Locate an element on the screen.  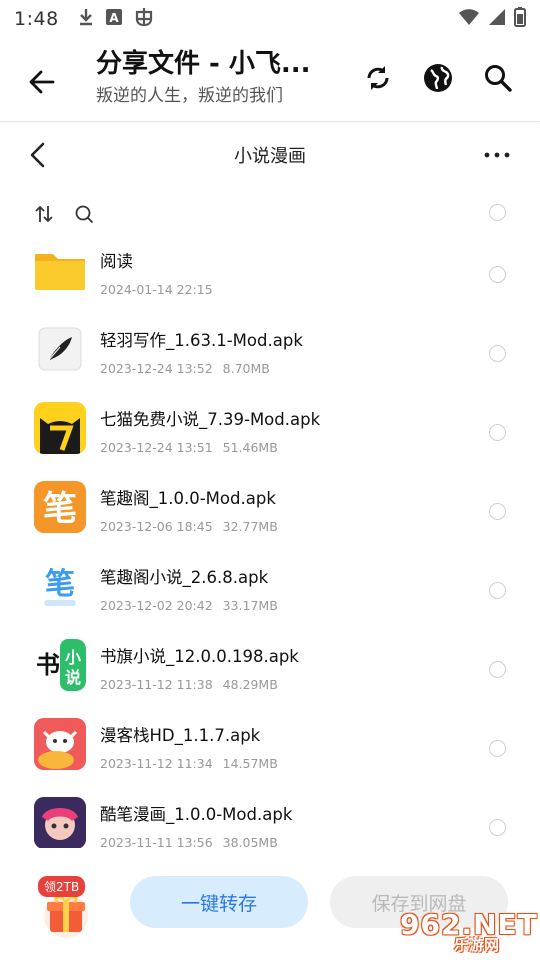
more-icon is located at coordinates (497, 155).